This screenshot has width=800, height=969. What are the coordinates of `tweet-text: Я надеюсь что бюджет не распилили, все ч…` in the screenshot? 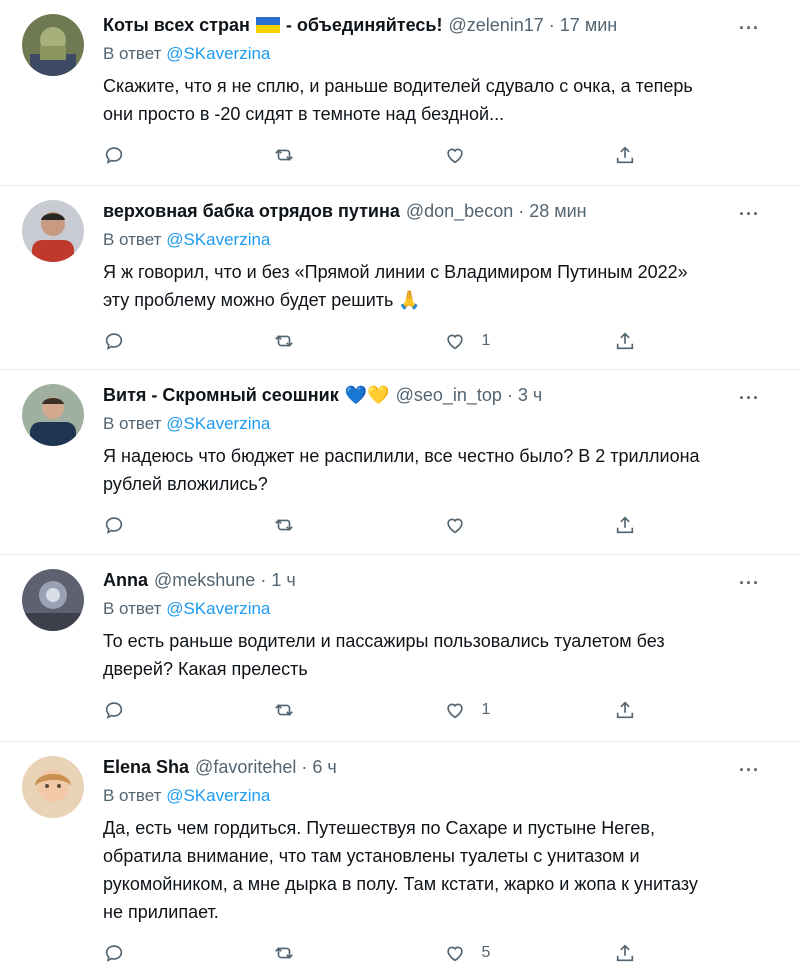 It's located at (401, 470).